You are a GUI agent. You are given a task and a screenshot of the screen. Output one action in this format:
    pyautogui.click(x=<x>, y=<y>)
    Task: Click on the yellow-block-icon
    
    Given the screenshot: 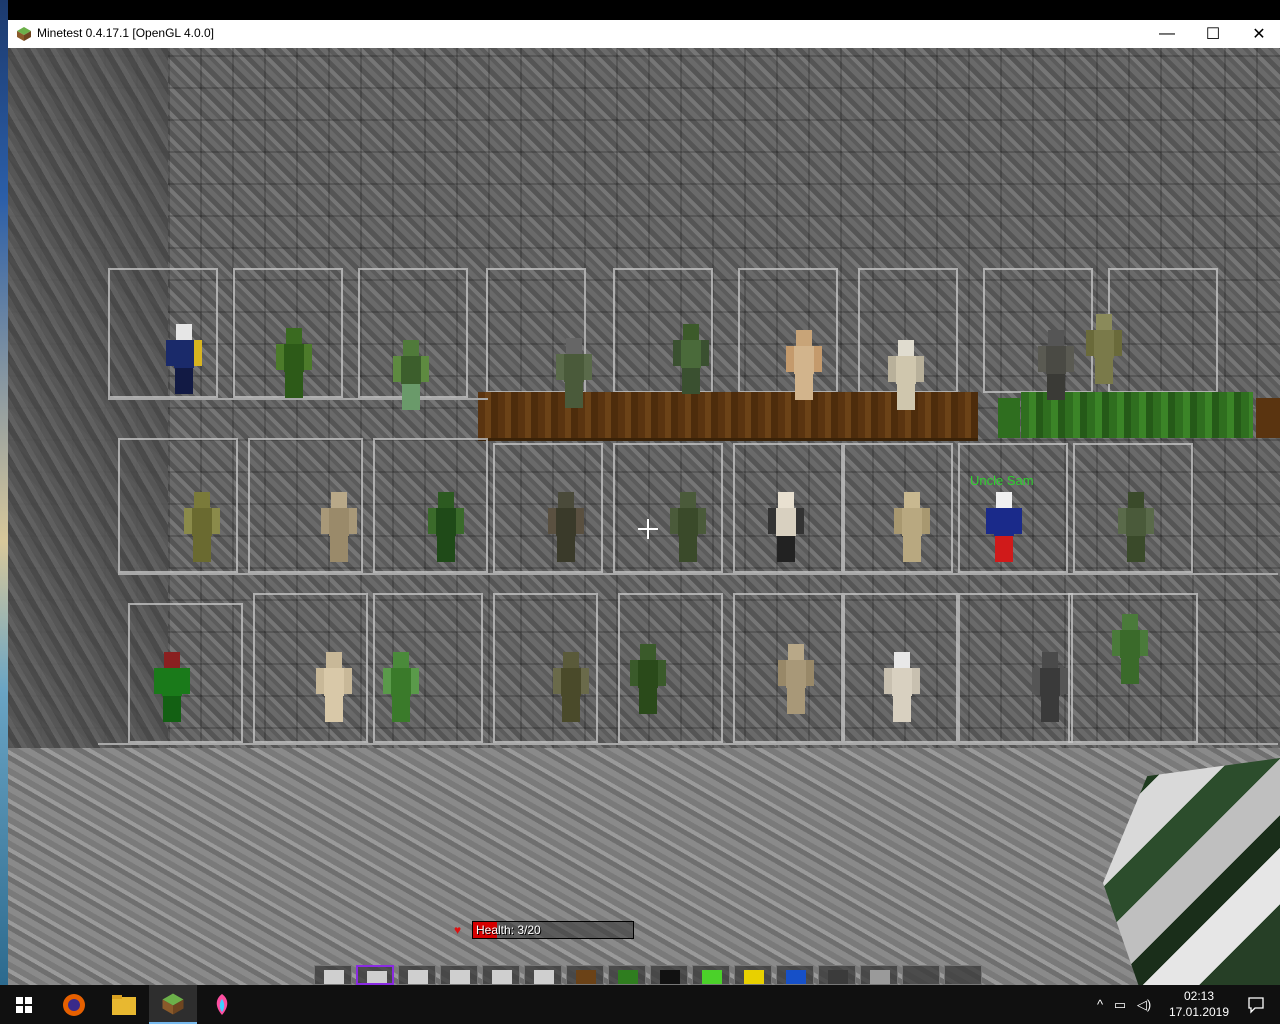 What is the action you would take?
    pyautogui.click(x=754, y=977)
    